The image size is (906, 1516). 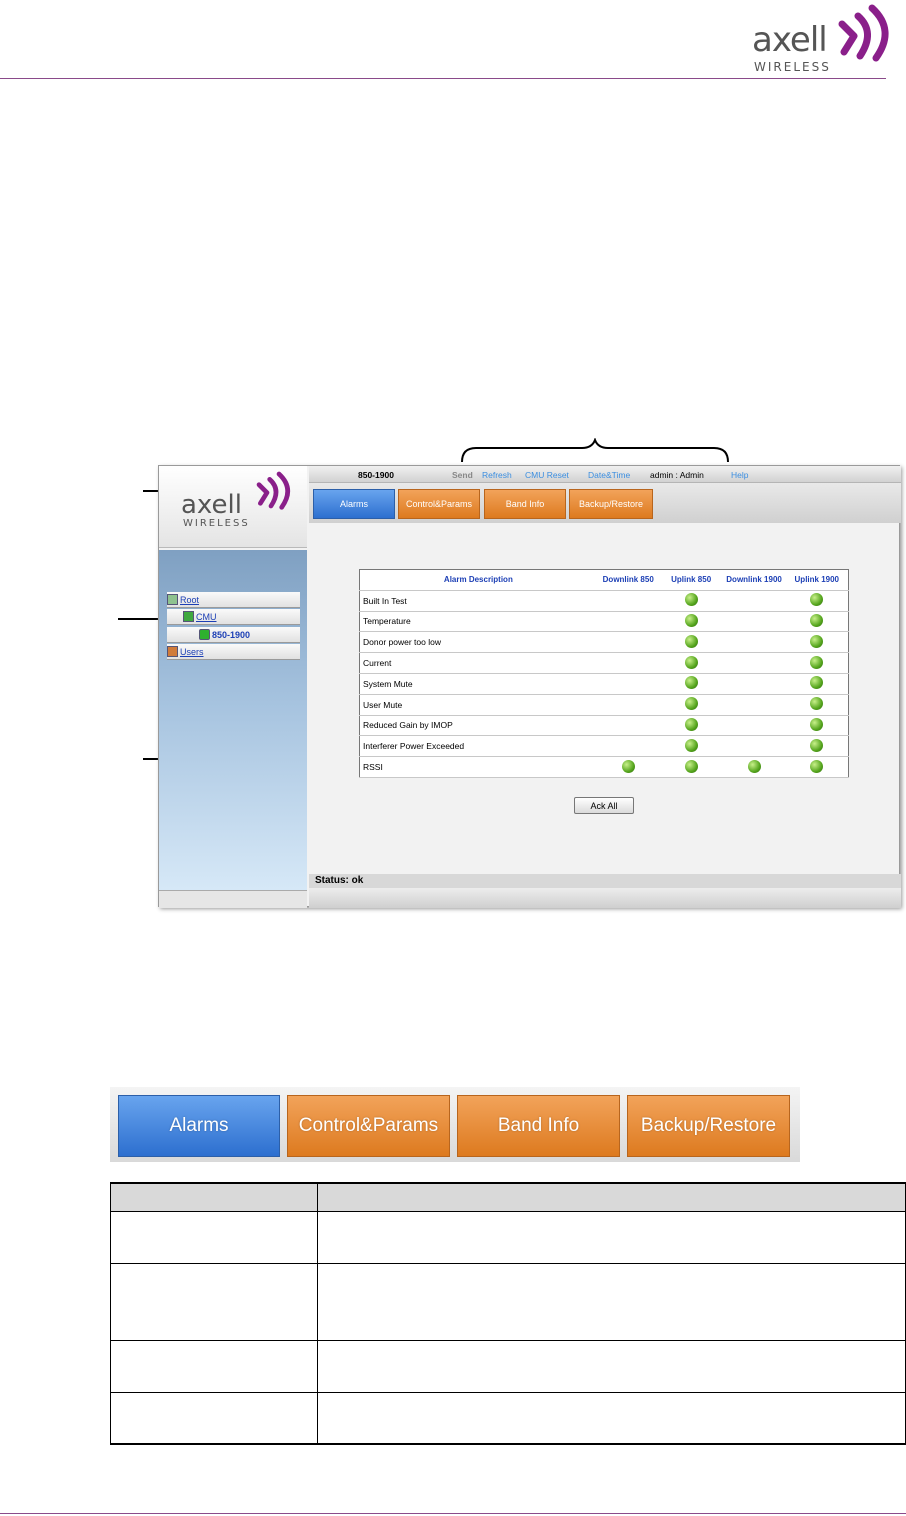 What do you see at coordinates (192, 651) in the screenshot?
I see `tree-item-label: Users` at bounding box center [192, 651].